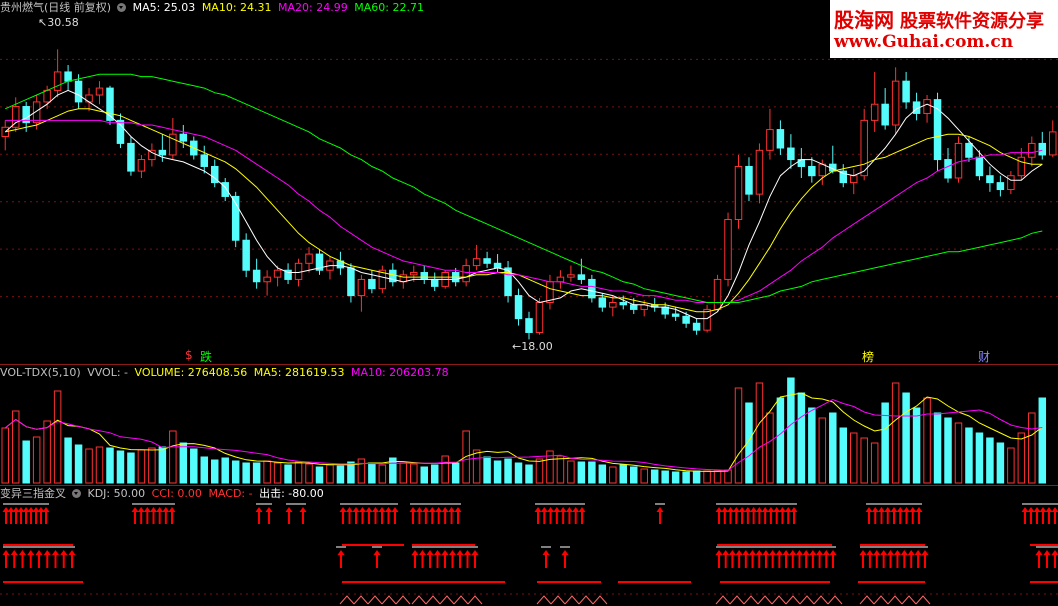  I want to click on watermark-url: www.Guhai.com.cn, so click(924, 42).